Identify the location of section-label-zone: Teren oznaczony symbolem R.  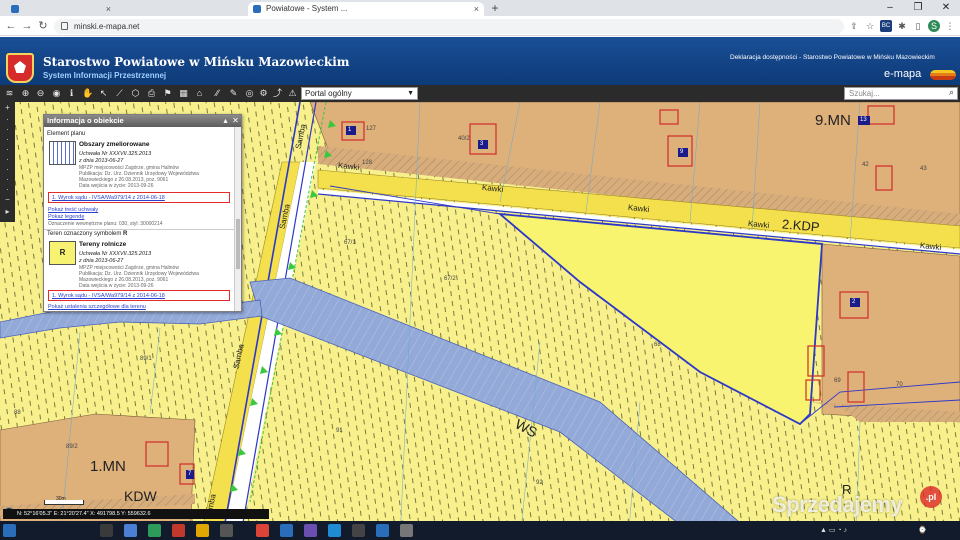
(87, 234).